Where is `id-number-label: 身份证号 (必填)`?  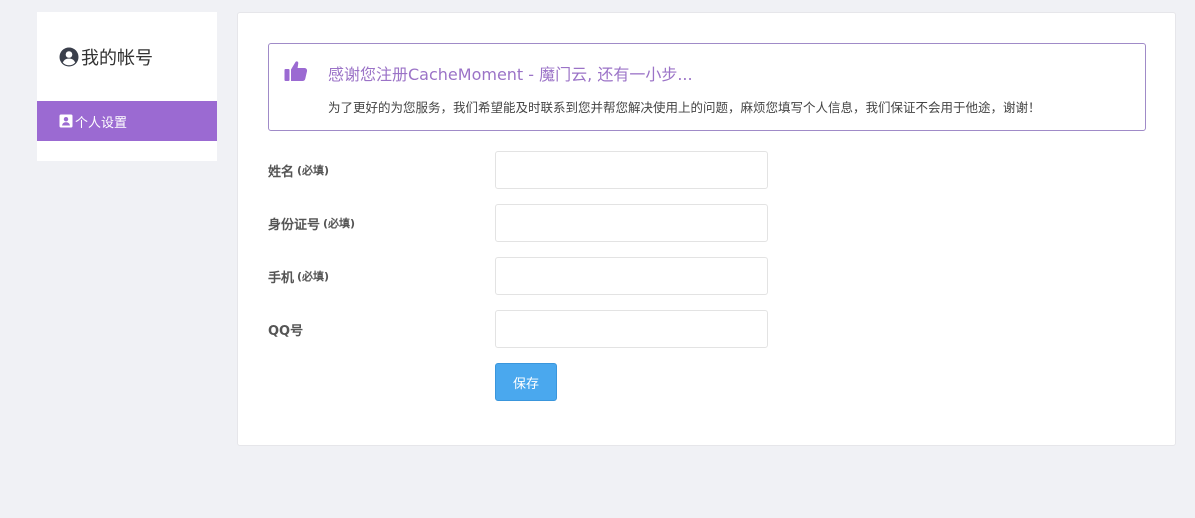
id-number-label: 身份证号 (必填) is located at coordinates (311, 223).